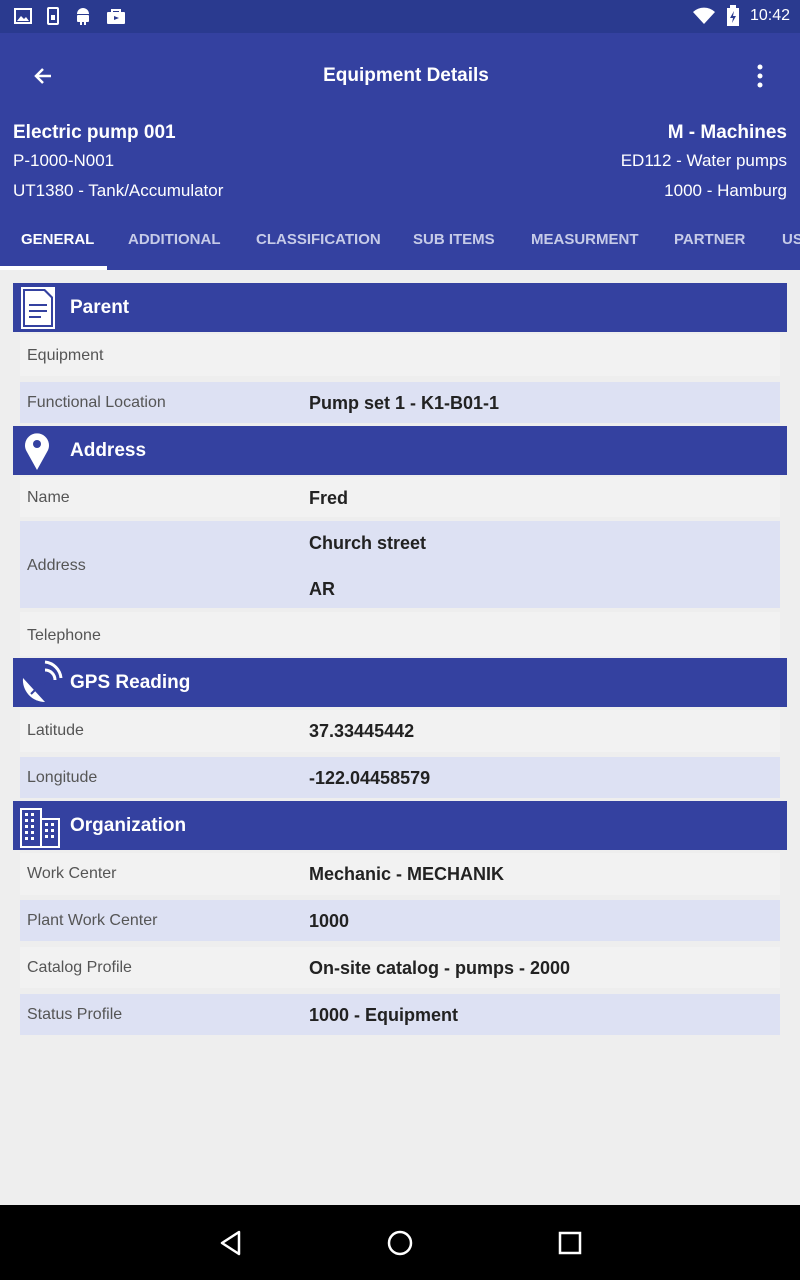 This screenshot has width=800, height=1280. Describe the element at coordinates (362, 731) in the screenshot. I see `field-value: 37.33445442` at that location.